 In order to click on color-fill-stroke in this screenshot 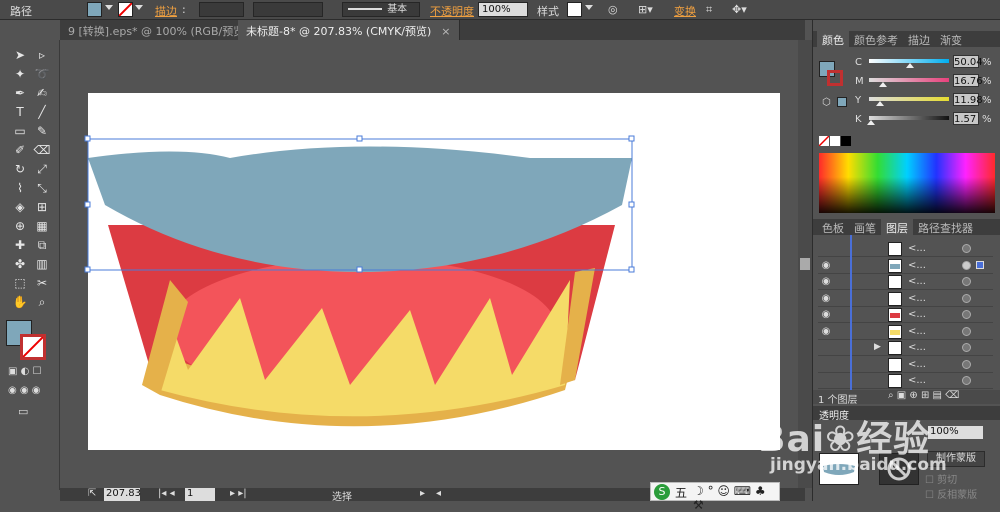, I will do `click(831, 69)`.